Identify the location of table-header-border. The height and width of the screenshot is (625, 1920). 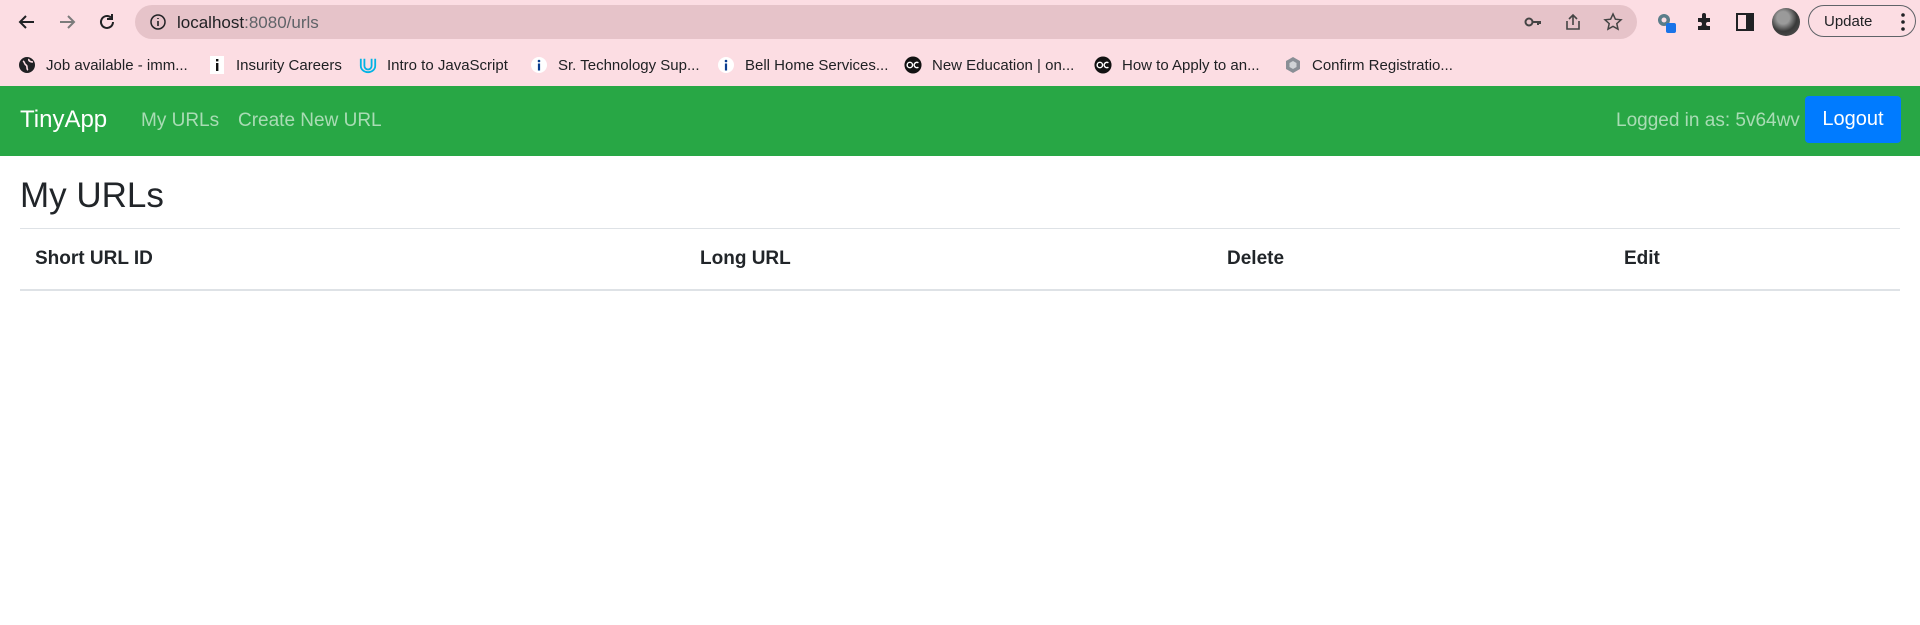
(960, 290).